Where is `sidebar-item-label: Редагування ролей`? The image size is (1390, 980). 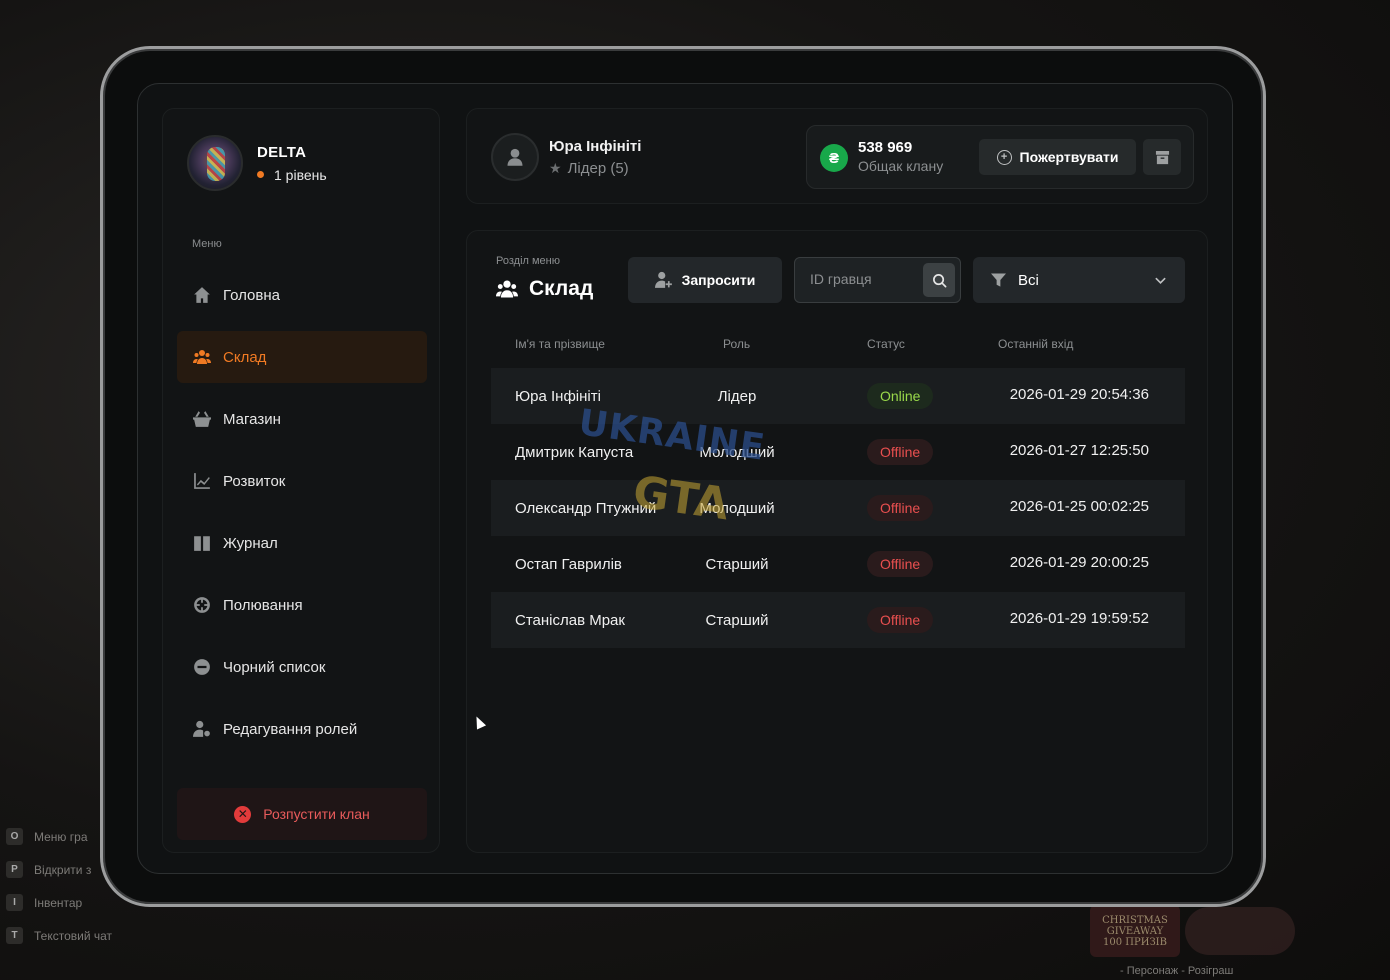
sidebar-item-label: Редагування ролей is located at coordinates (290, 729).